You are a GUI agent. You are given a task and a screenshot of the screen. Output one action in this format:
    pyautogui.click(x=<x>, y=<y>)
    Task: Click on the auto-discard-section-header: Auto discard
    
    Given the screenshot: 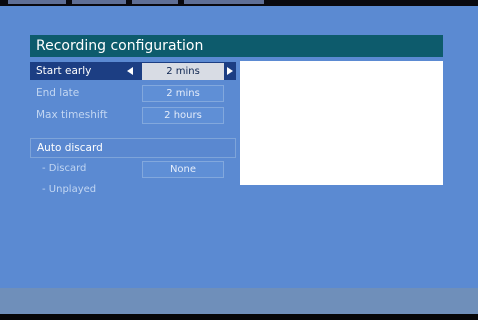 What is the action you would take?
    pyautogui.click(x=133, y=148)
    